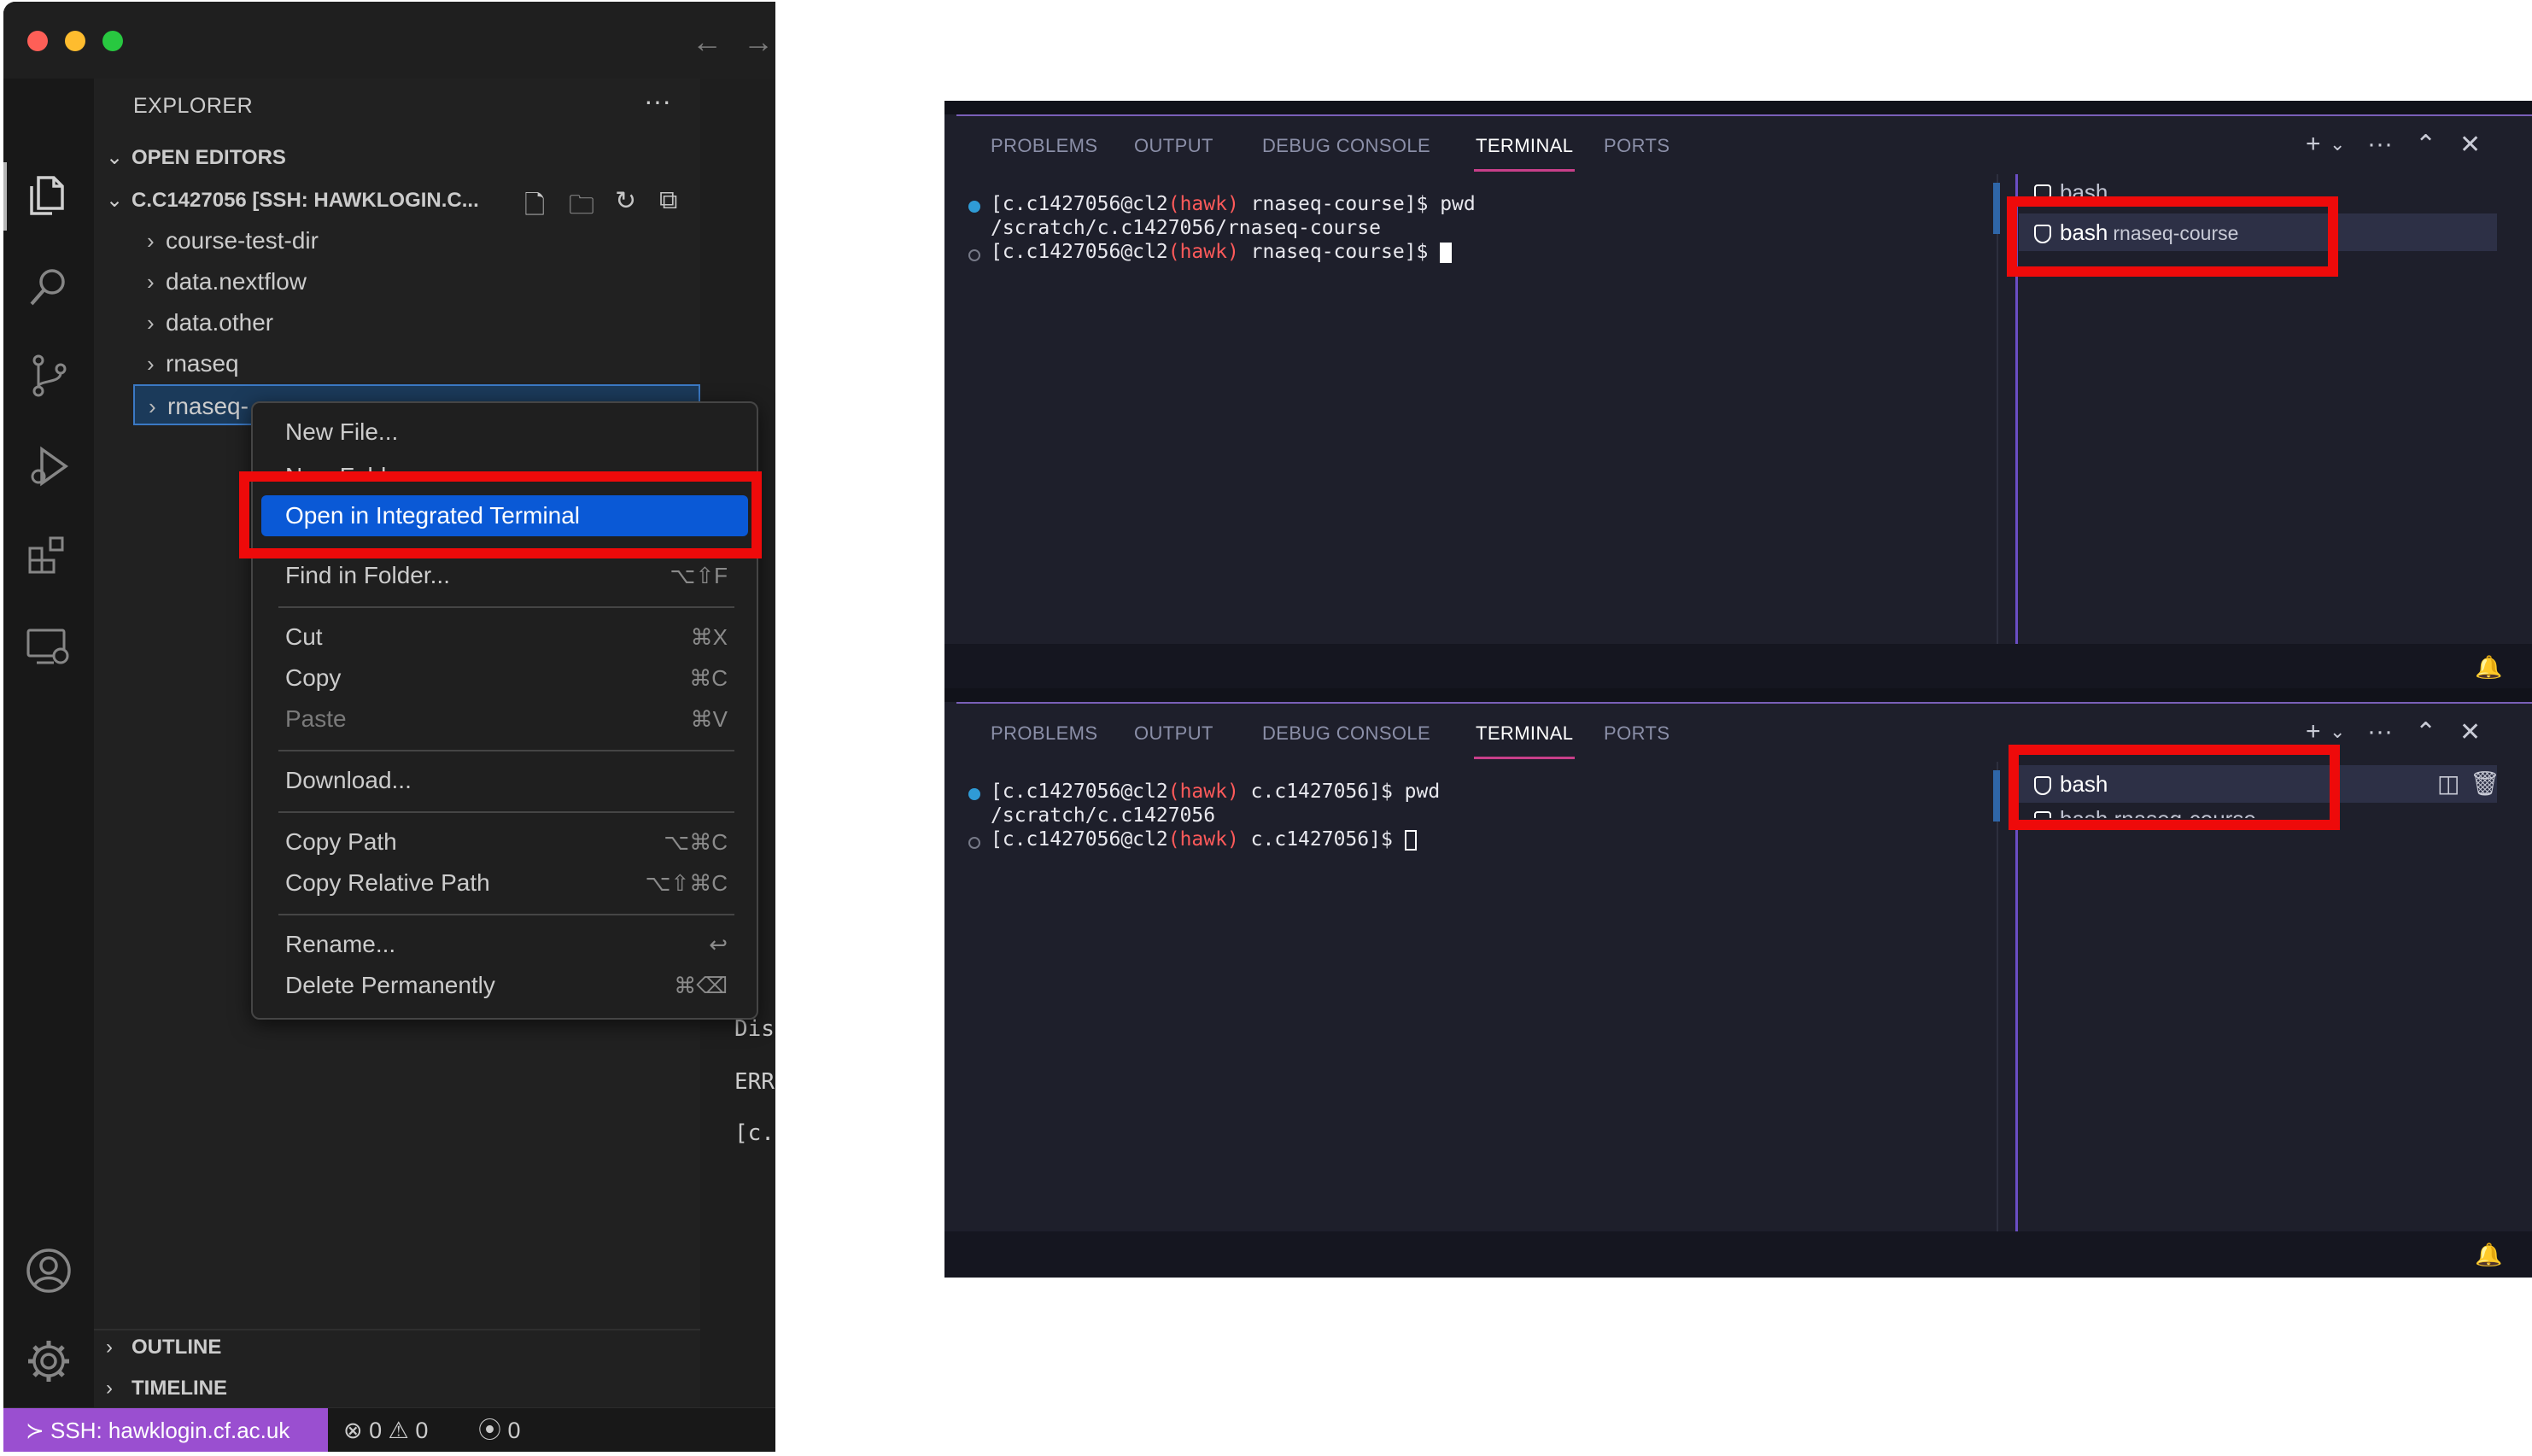 This screenshot has height=1456, width=2532. I want to click on menu-item-delete-permanently: Delete Permanently ⌘⌫, so click(504, 986).